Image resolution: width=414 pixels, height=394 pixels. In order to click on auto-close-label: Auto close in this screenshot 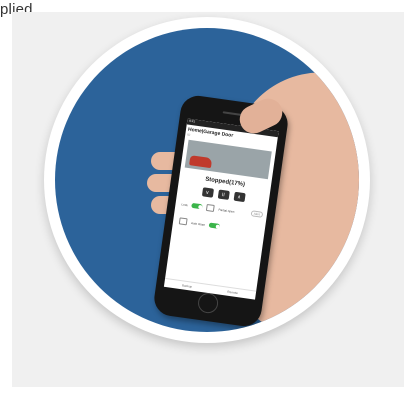, I will do `click(198, 223)`.